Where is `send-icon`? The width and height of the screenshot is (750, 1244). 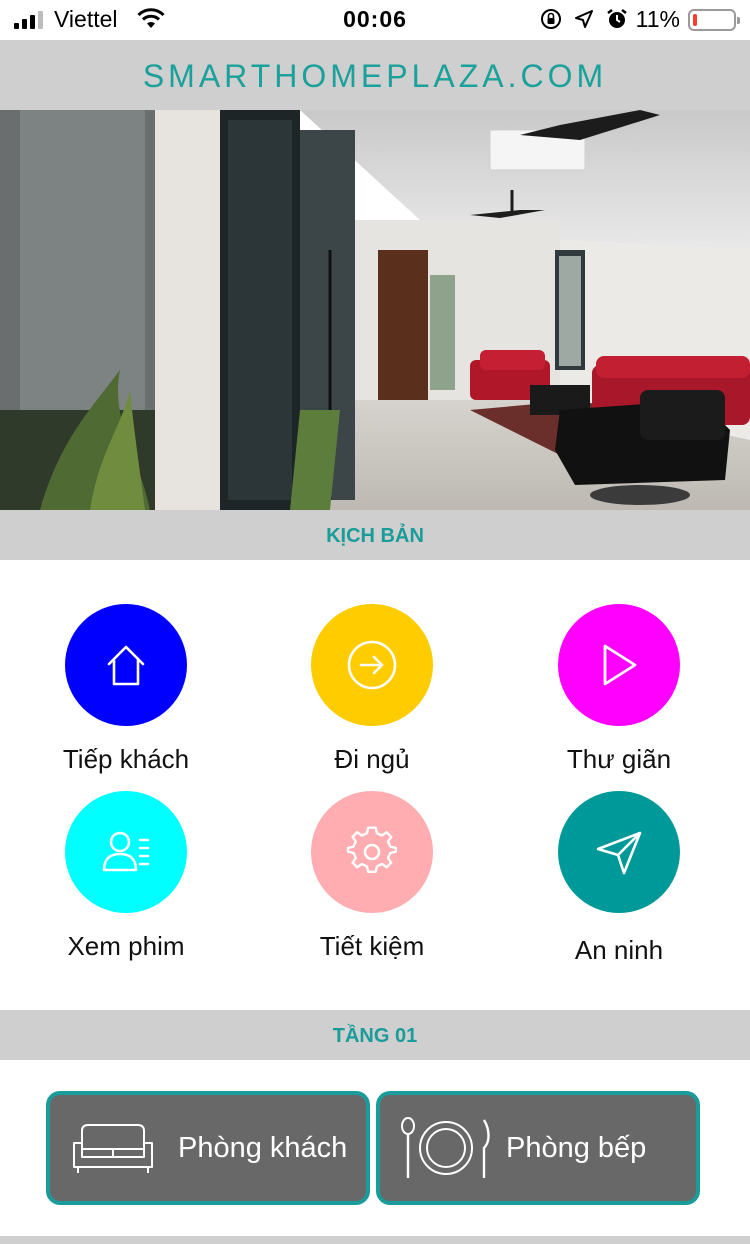
send-icon is located at coordinates (619, 853).